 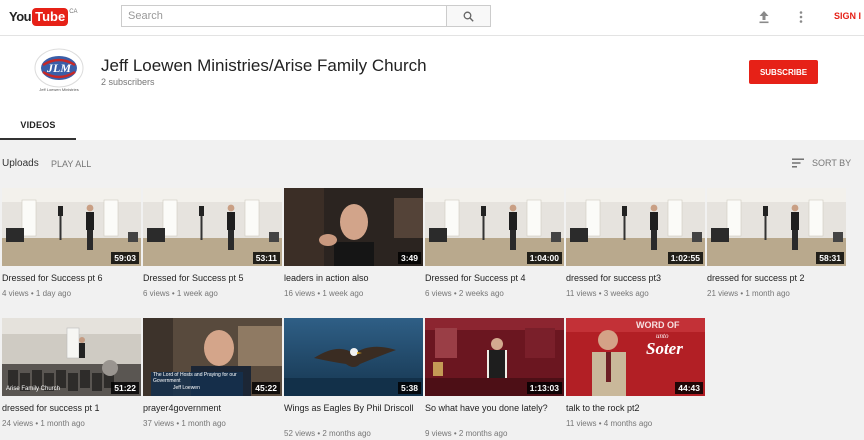 I want to click on tab-videos: VIDEOS, so click(x=38, y=126).